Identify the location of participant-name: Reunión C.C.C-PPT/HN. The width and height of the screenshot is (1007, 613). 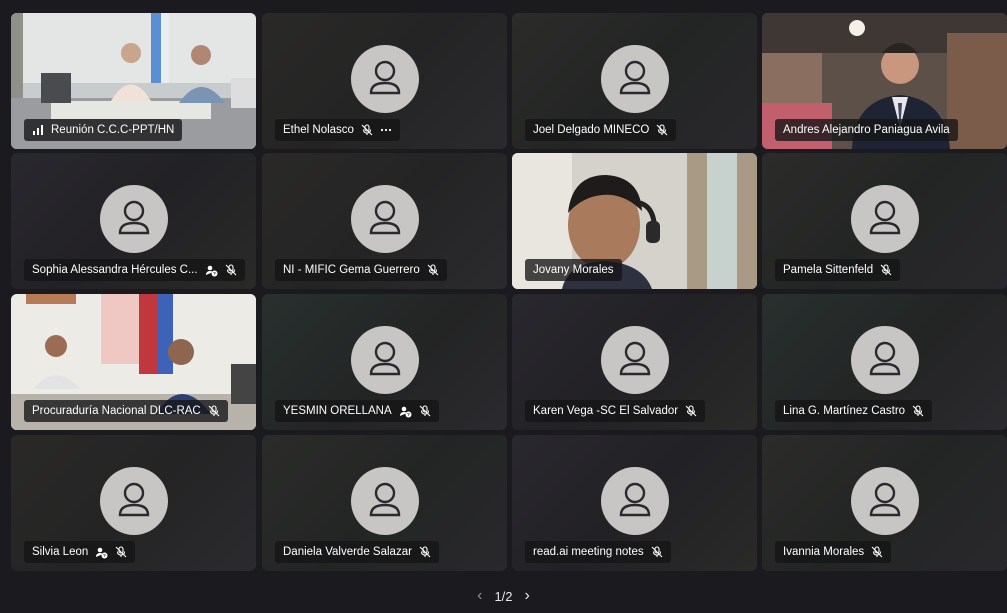
(113, 130).